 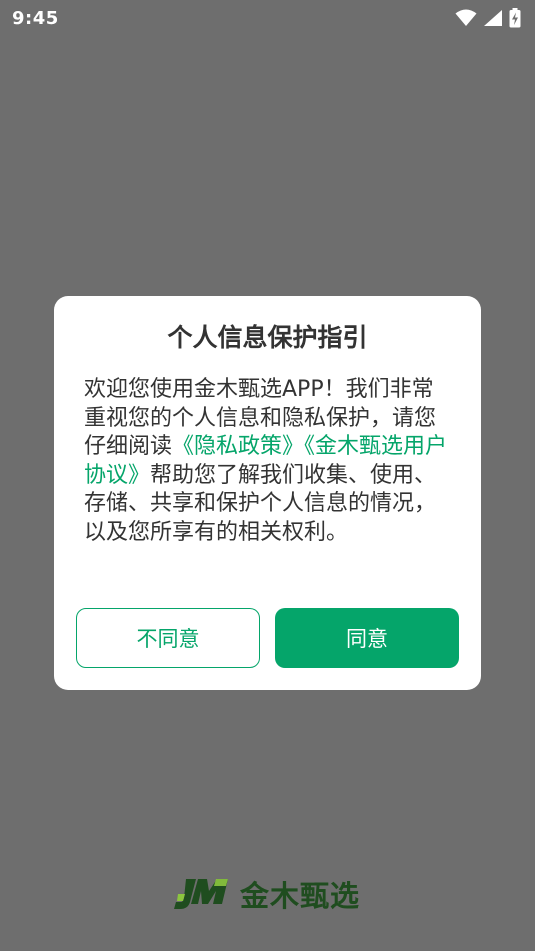 I want to click on status-icons, so click(x=488, y=18).